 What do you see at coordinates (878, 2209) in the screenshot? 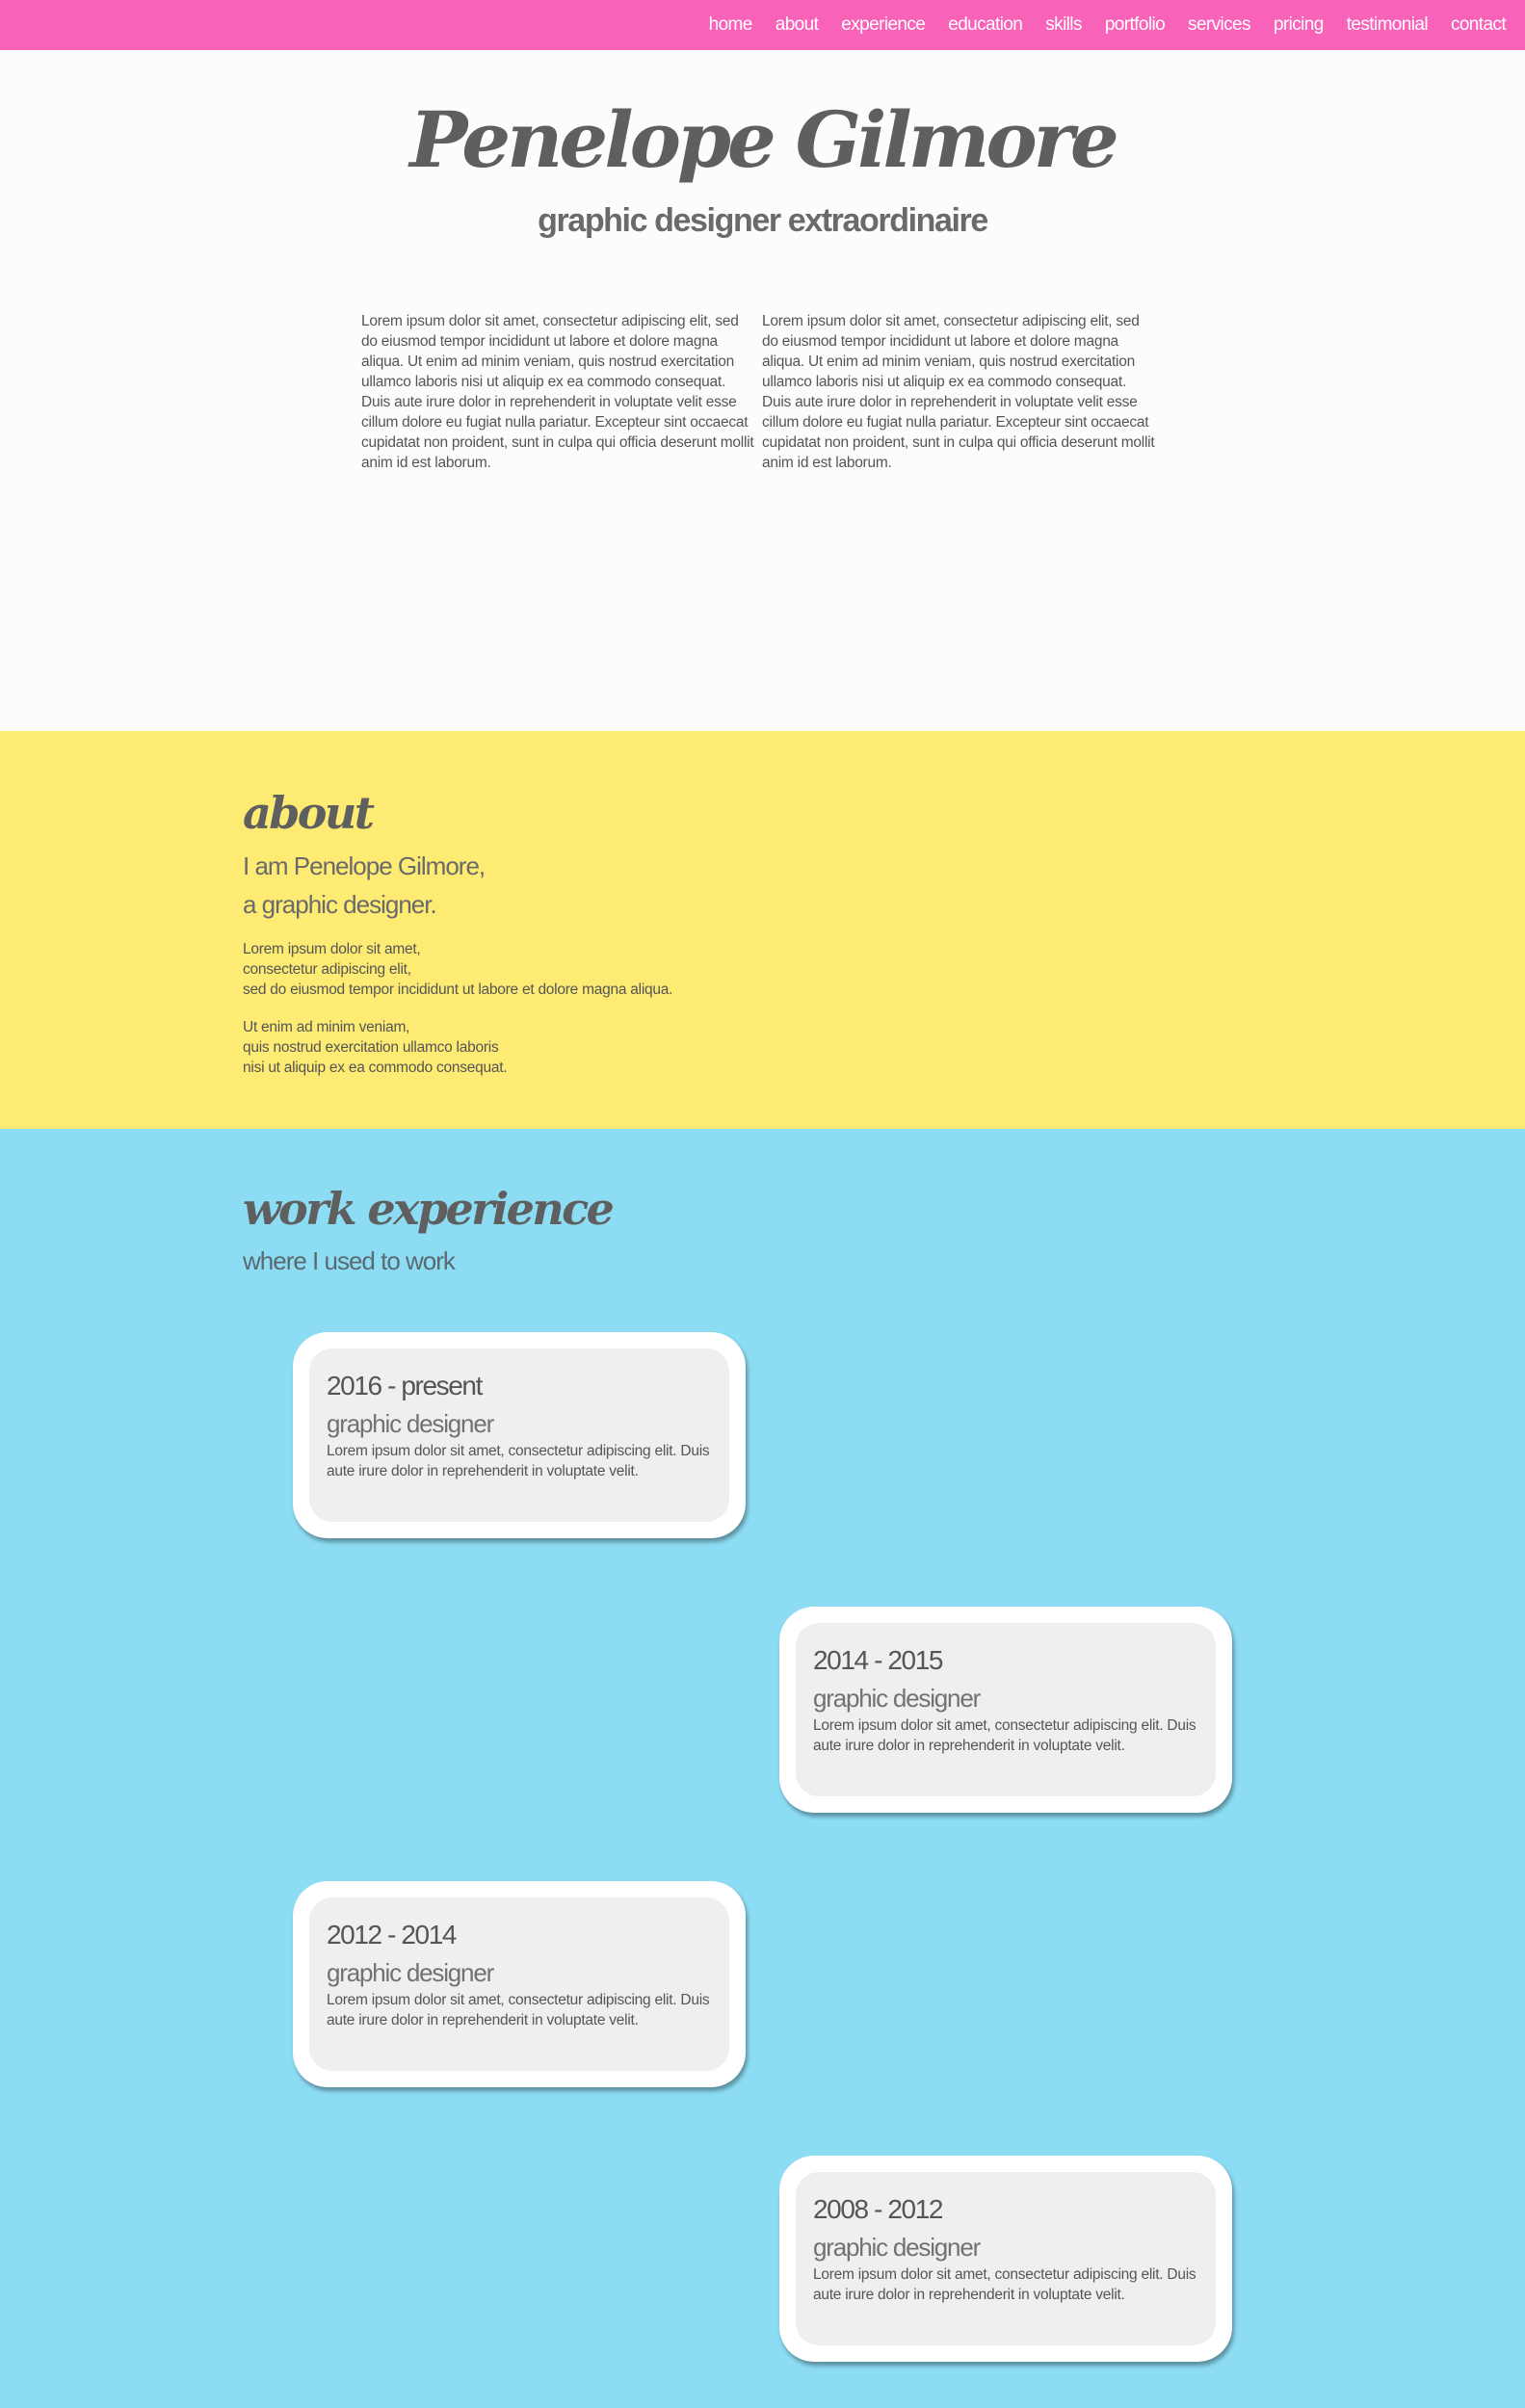
I see `experience-years: 2008 - 2012` at bounding box center [878, 2209].